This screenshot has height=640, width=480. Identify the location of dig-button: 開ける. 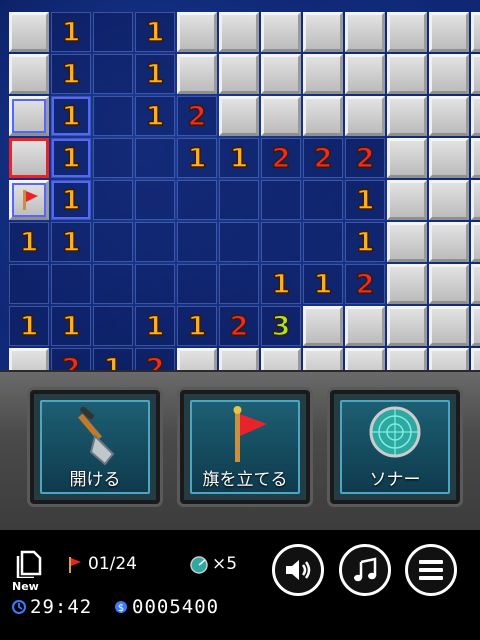
(95, 447).